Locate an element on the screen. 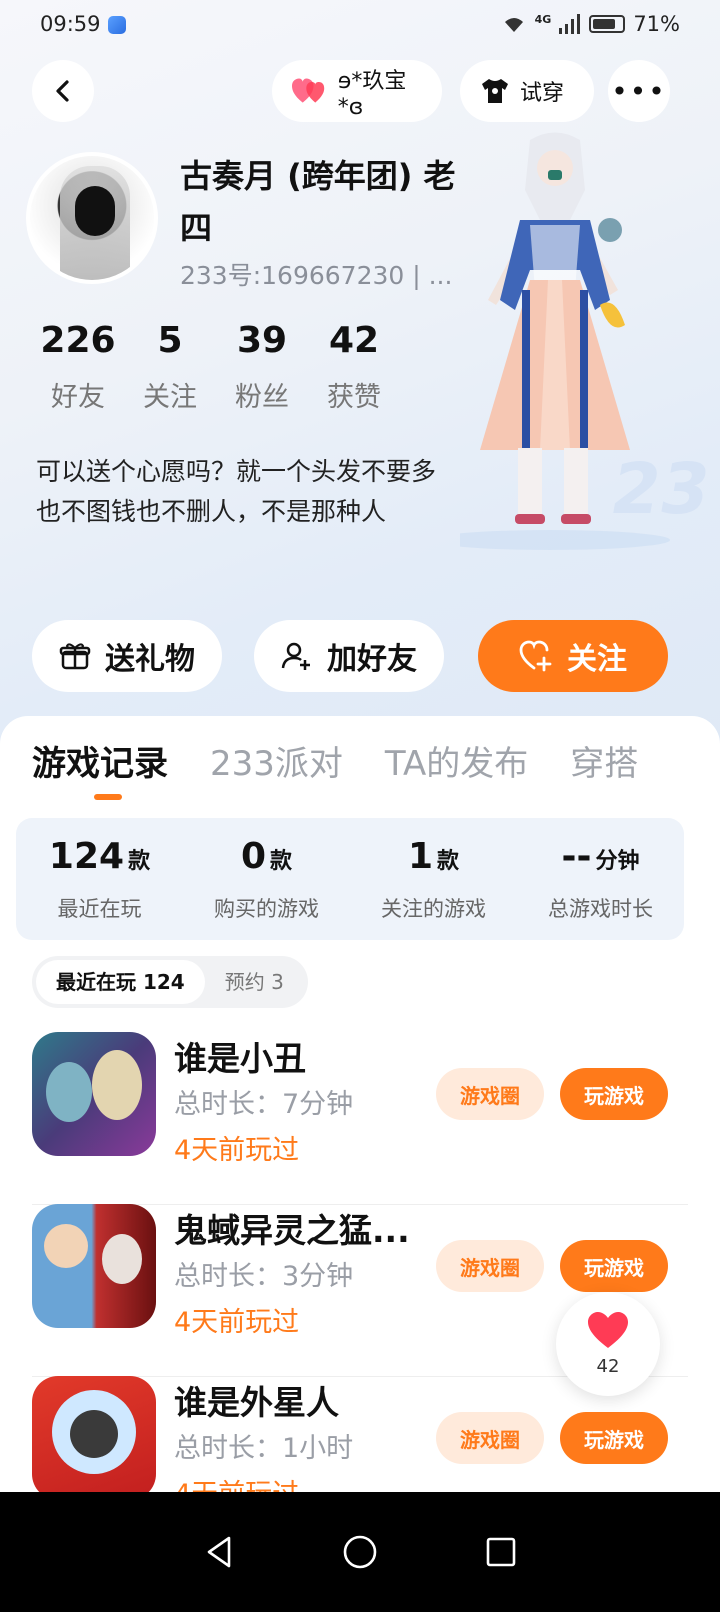 The height and width of the screenshot is (1612, 720). more-button: ••• is located at coordinates (639, 91).